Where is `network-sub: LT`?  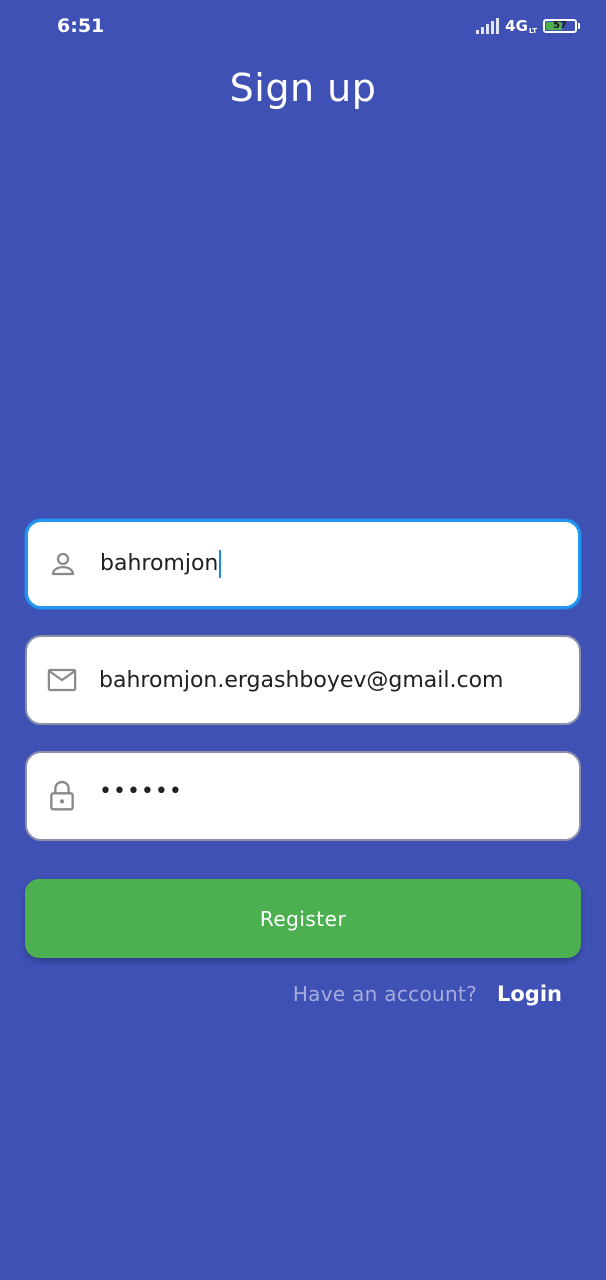
network-sub: LT is located at coordinates (532, 31).